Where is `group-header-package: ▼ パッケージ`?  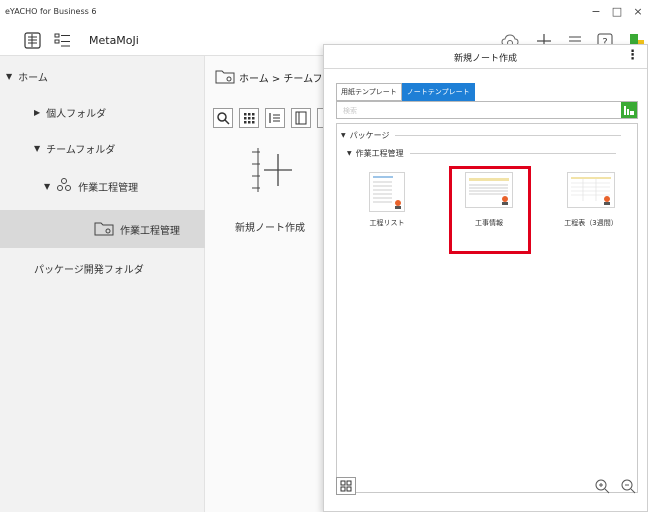
group-header-package: ▼ パッケージ is located at coordinates (488, 135).